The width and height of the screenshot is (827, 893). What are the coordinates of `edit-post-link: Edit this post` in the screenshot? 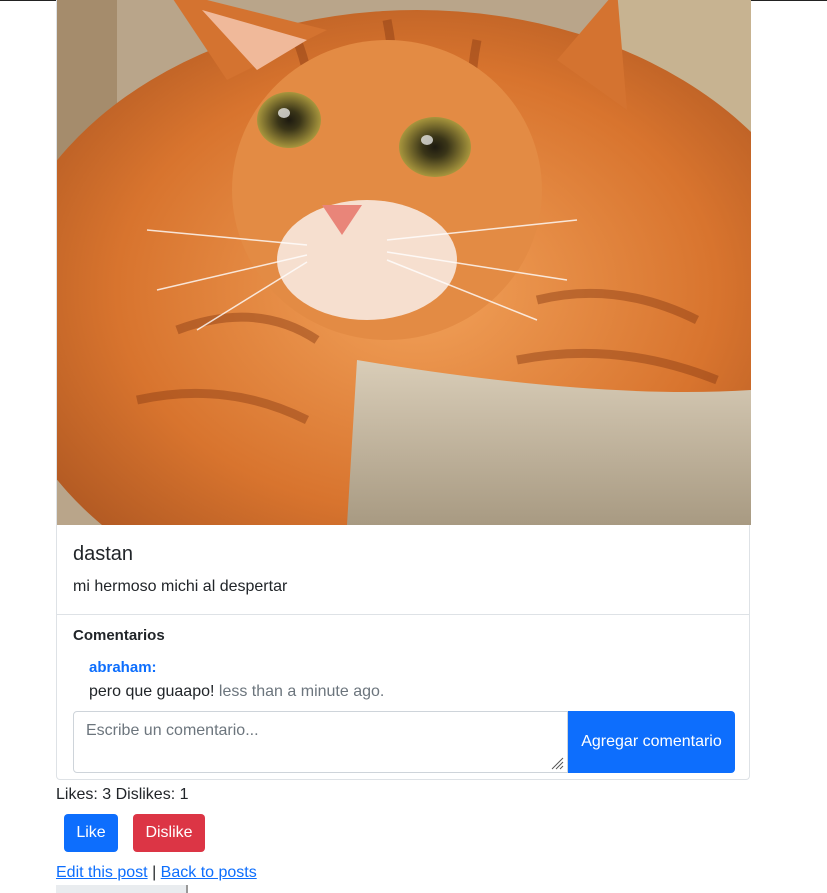 It's located at (102, 872).